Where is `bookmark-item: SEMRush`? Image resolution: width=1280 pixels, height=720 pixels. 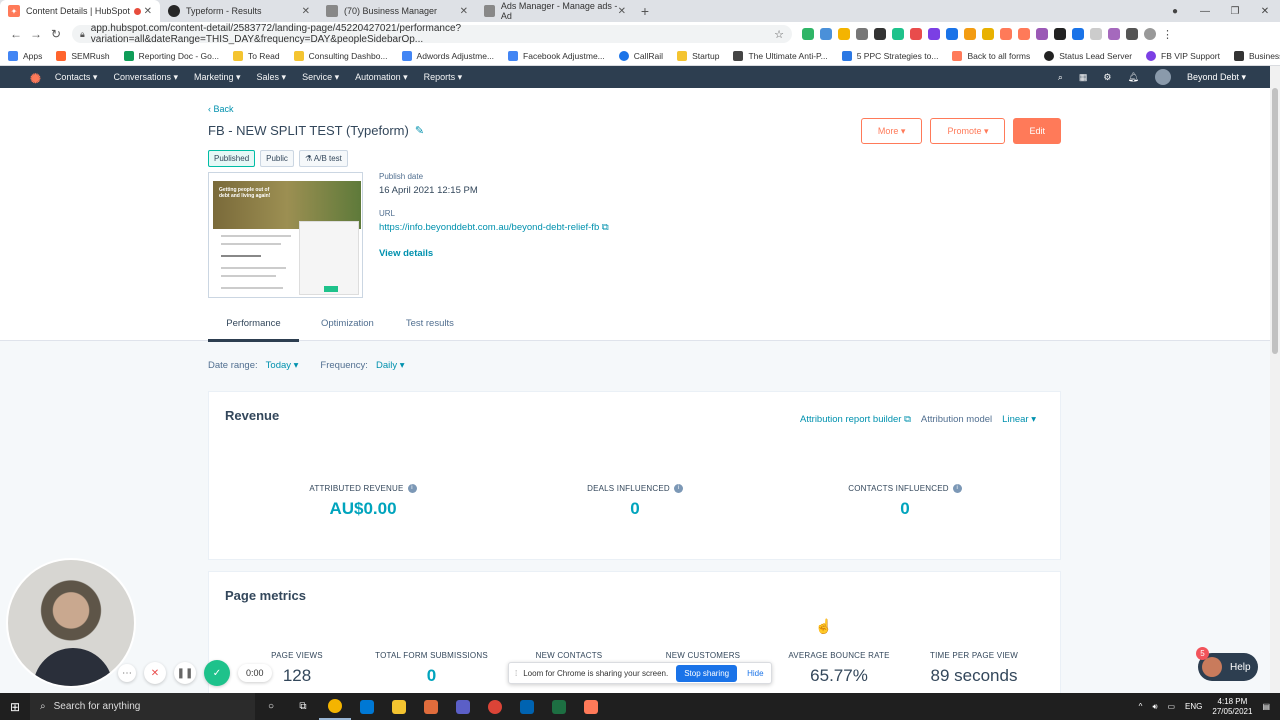 bookmark-item: SEMRush is located at coordinates (83, 55).